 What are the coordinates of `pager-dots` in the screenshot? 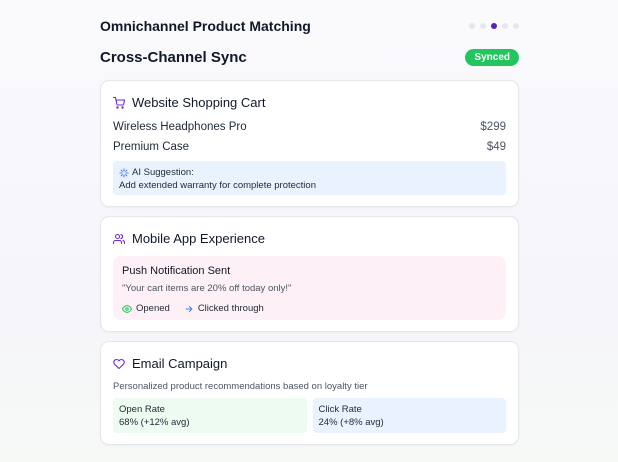 It's located at (494, 26).